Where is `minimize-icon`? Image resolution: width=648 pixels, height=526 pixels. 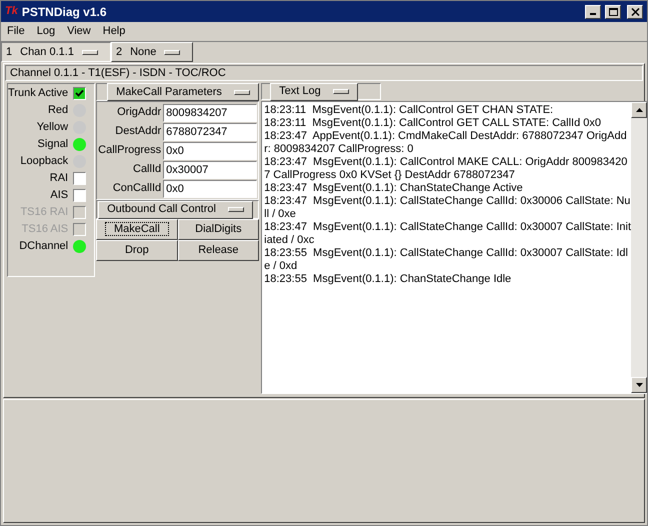 minimize-icon is located at coordinates (593, 14).